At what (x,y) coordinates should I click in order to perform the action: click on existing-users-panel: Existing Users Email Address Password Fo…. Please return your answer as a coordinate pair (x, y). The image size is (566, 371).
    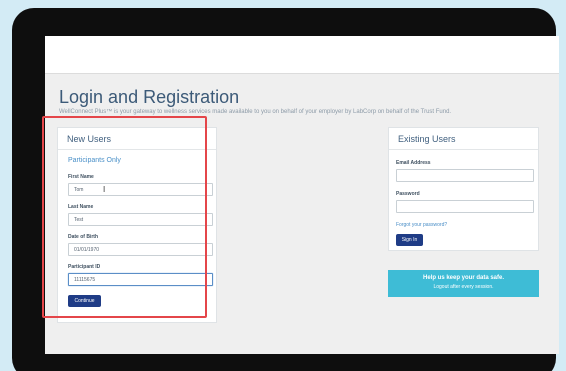
    Looking at the image, I should click on (463, 189).